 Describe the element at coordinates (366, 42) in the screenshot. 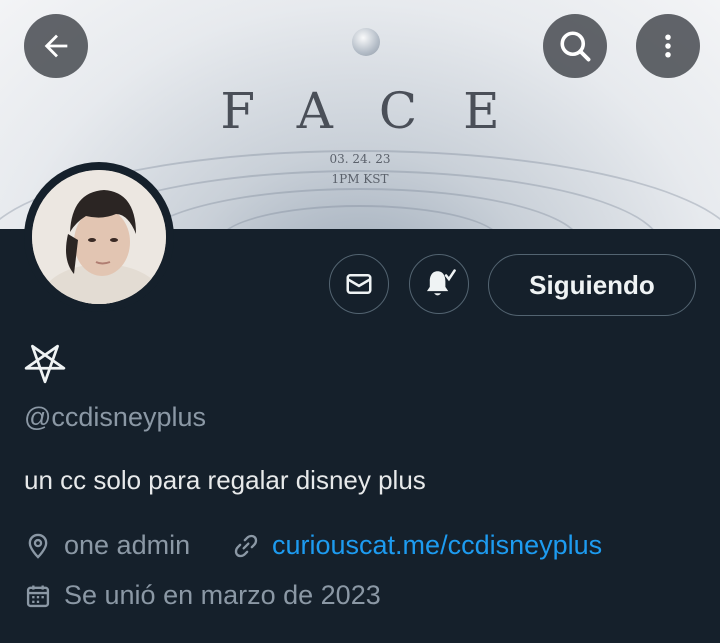

I see `water-drop-icon` at that location.